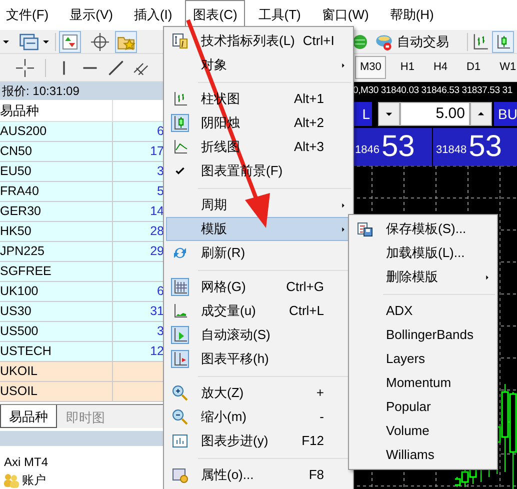 This screenshot has width=517, height=489. What do you see at coordinates (91, 15) in the screenshot?
I see `menu-item: 显示(V)` at bounding box center [91, 15].